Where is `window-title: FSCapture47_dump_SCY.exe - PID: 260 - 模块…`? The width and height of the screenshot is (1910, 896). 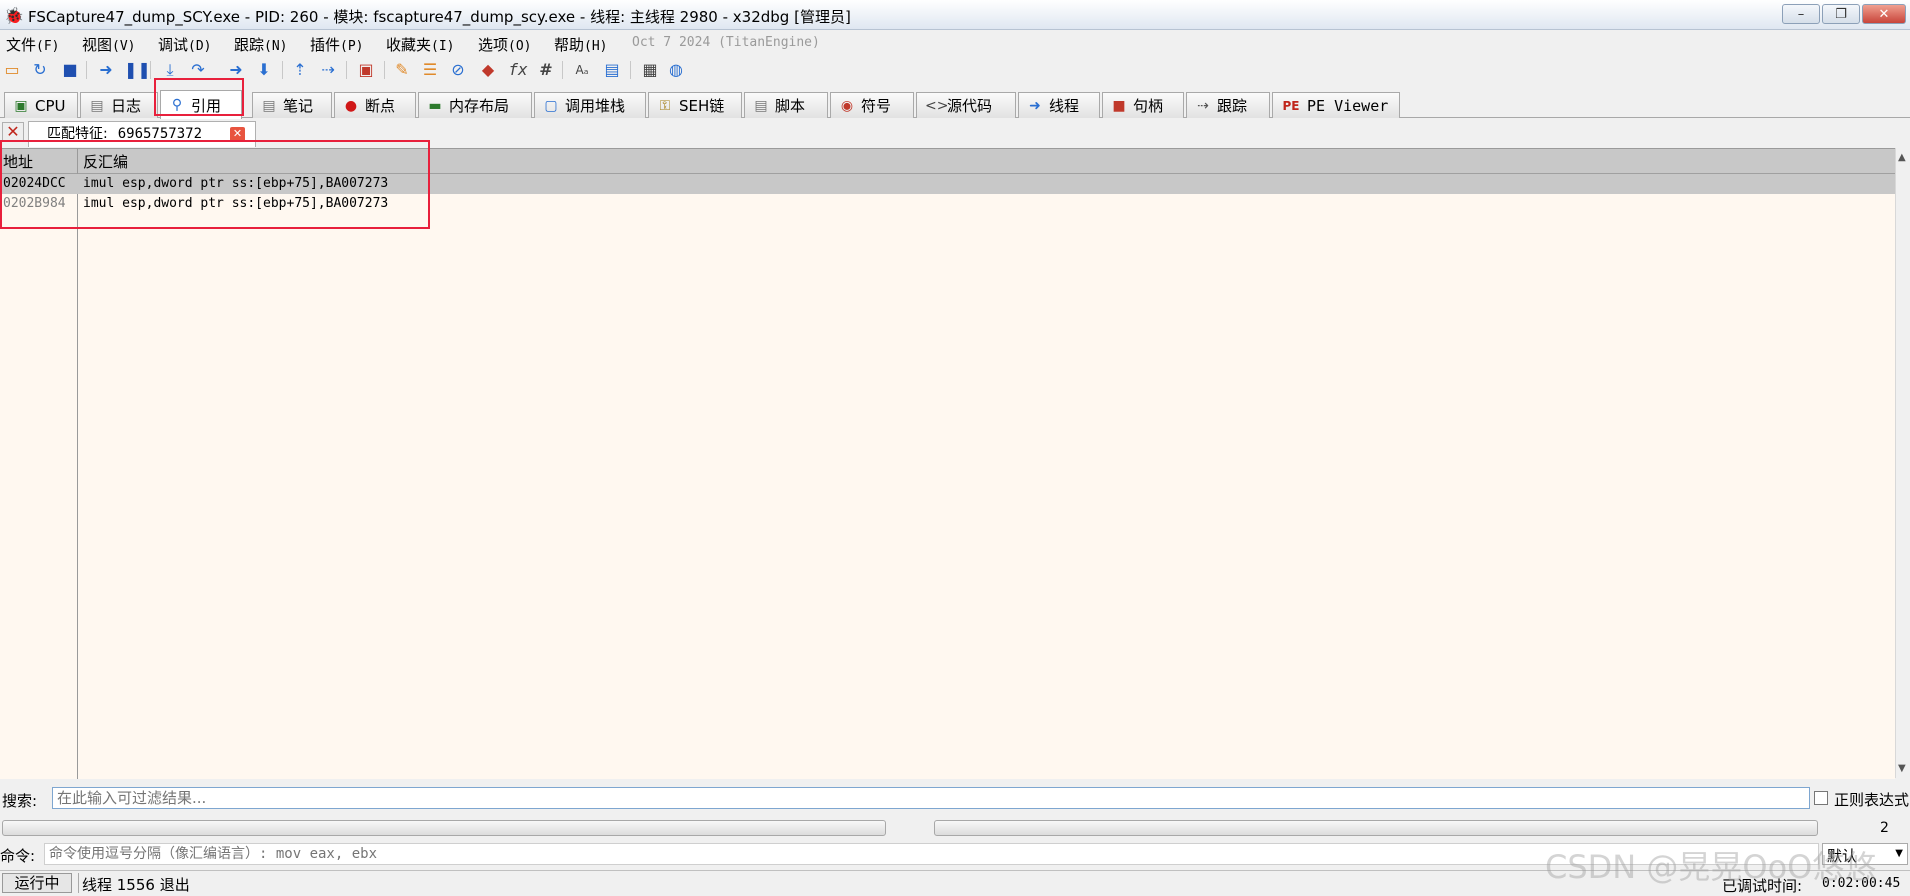
window-title: FSCapture47_dump_SCY.exe - PID: 260 - 模块… is located at coordinates (439, 17).